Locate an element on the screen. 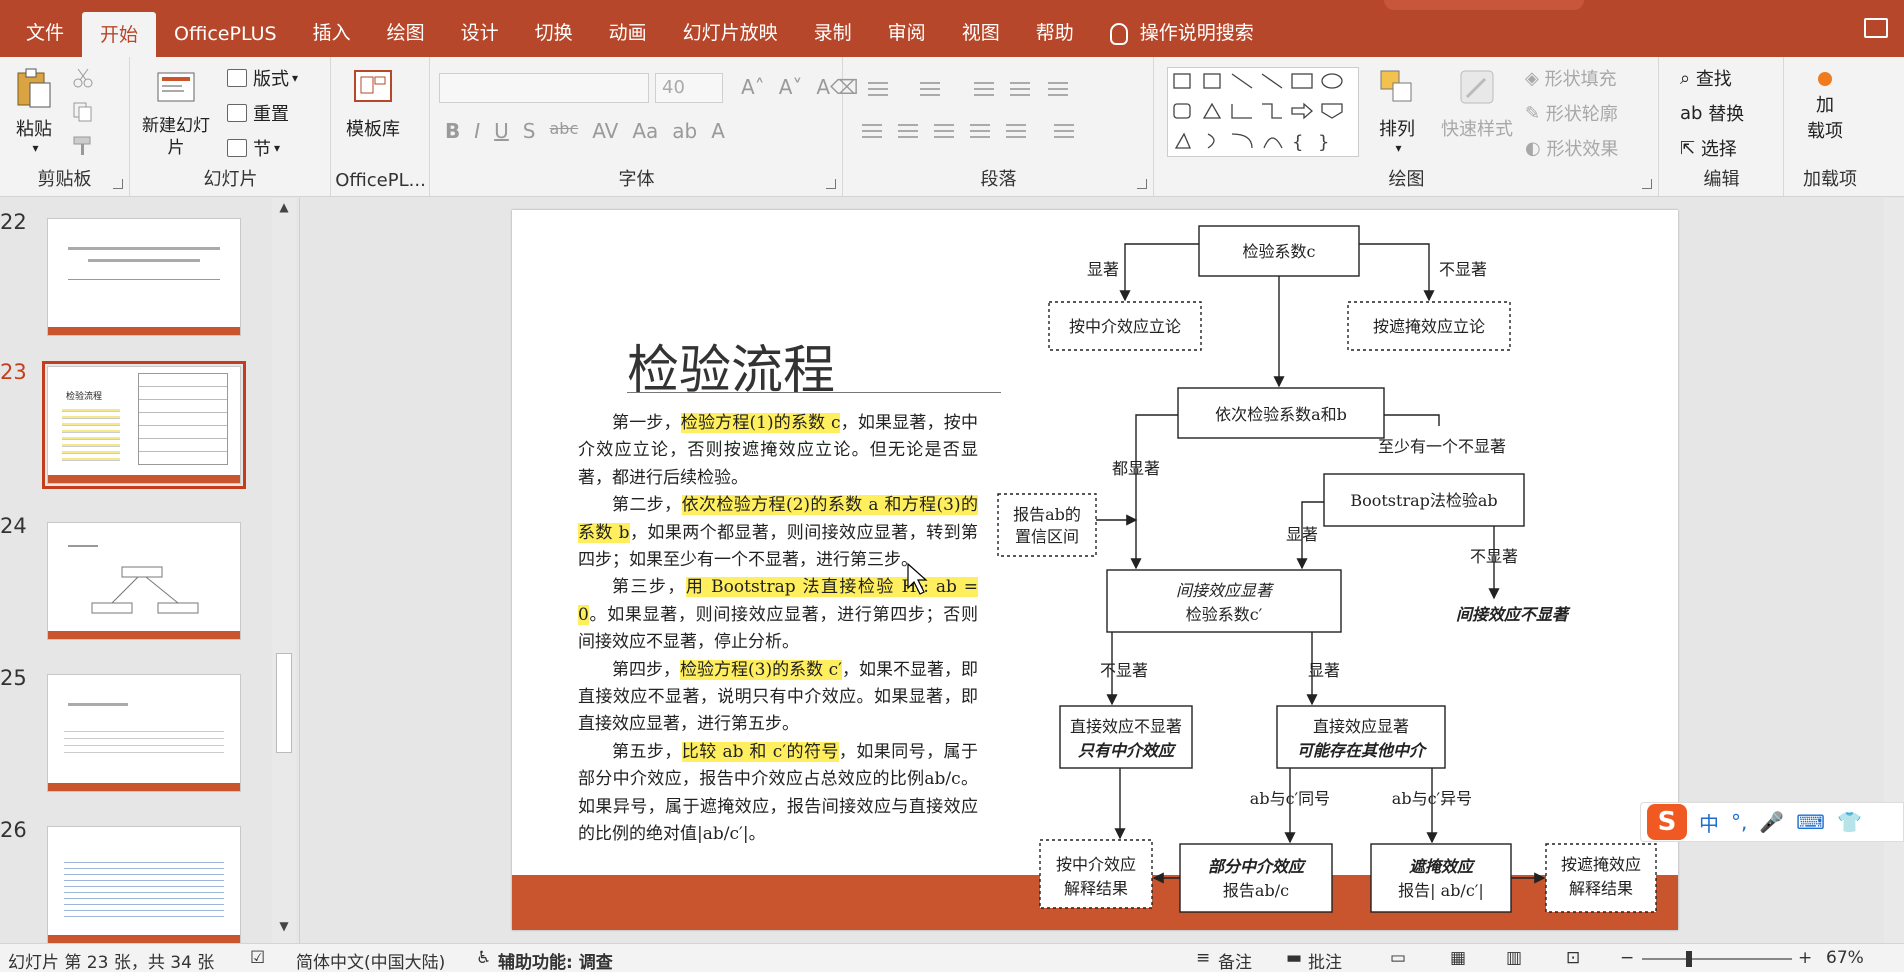  menu-officeplus: OfficePLUS is located at coordinates (225, 28).